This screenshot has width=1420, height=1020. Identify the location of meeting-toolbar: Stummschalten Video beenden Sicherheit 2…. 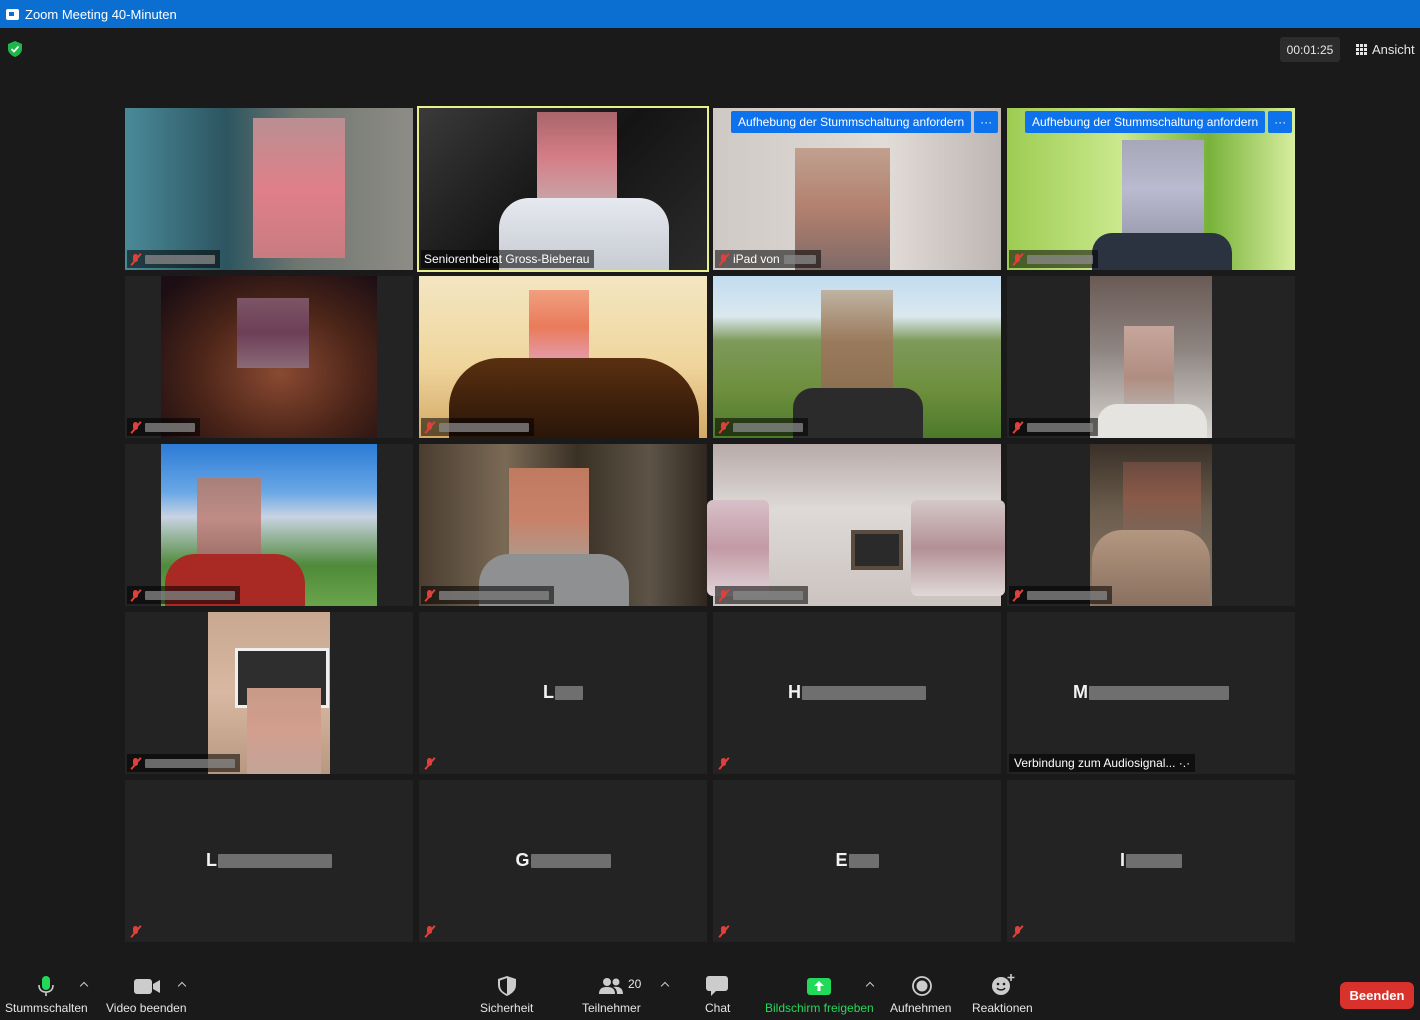
(710, 994).